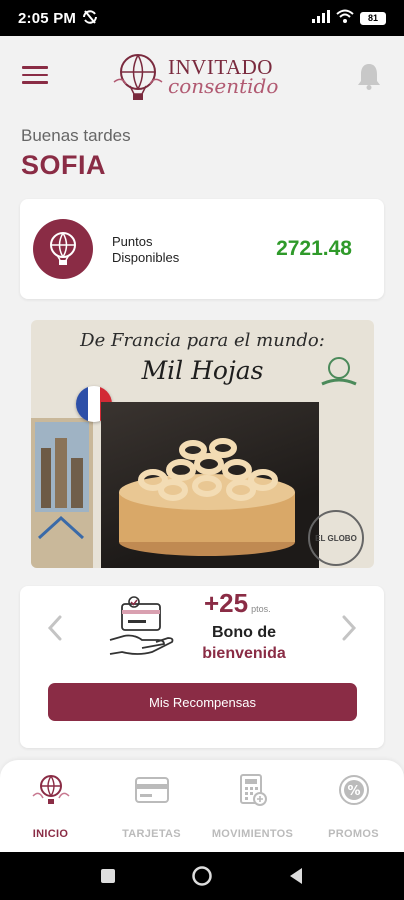  What do you see at coordinates (63, 249) in the screenshot?
I see `points-balloon-icon` at bounding box center [63, 249].